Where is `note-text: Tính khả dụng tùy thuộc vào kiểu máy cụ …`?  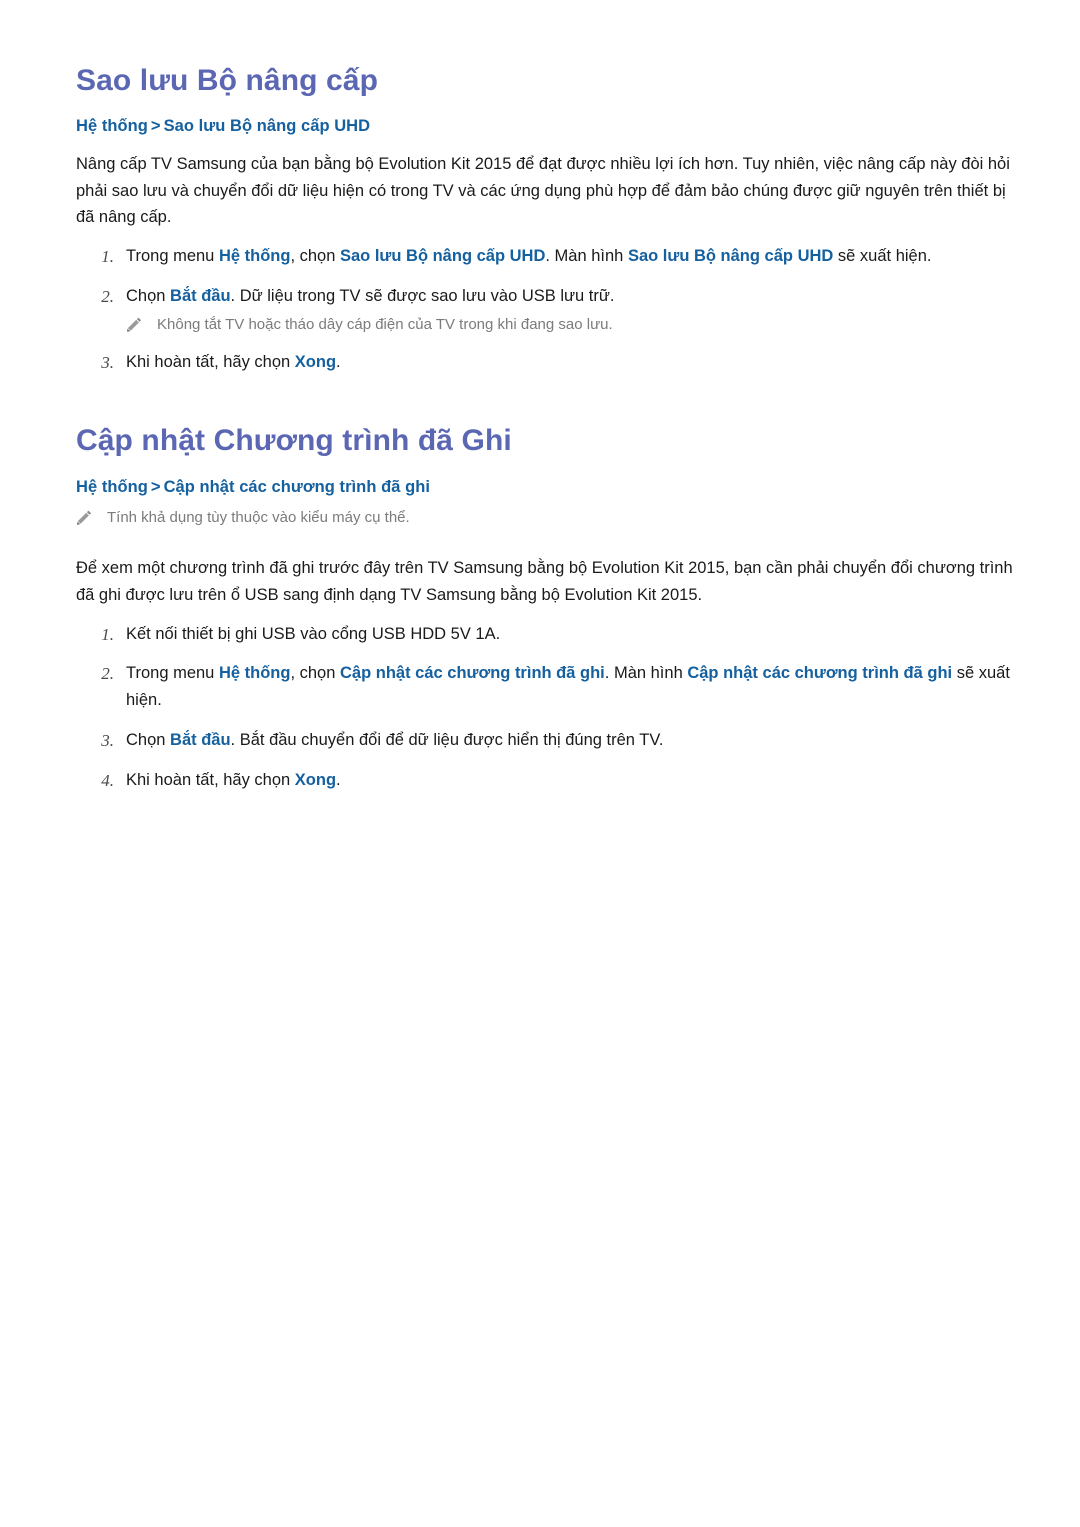 note-text: Tính khả dụng tùy thuộc vào kiểu máy cụ … is located at coordinates (258, 517).